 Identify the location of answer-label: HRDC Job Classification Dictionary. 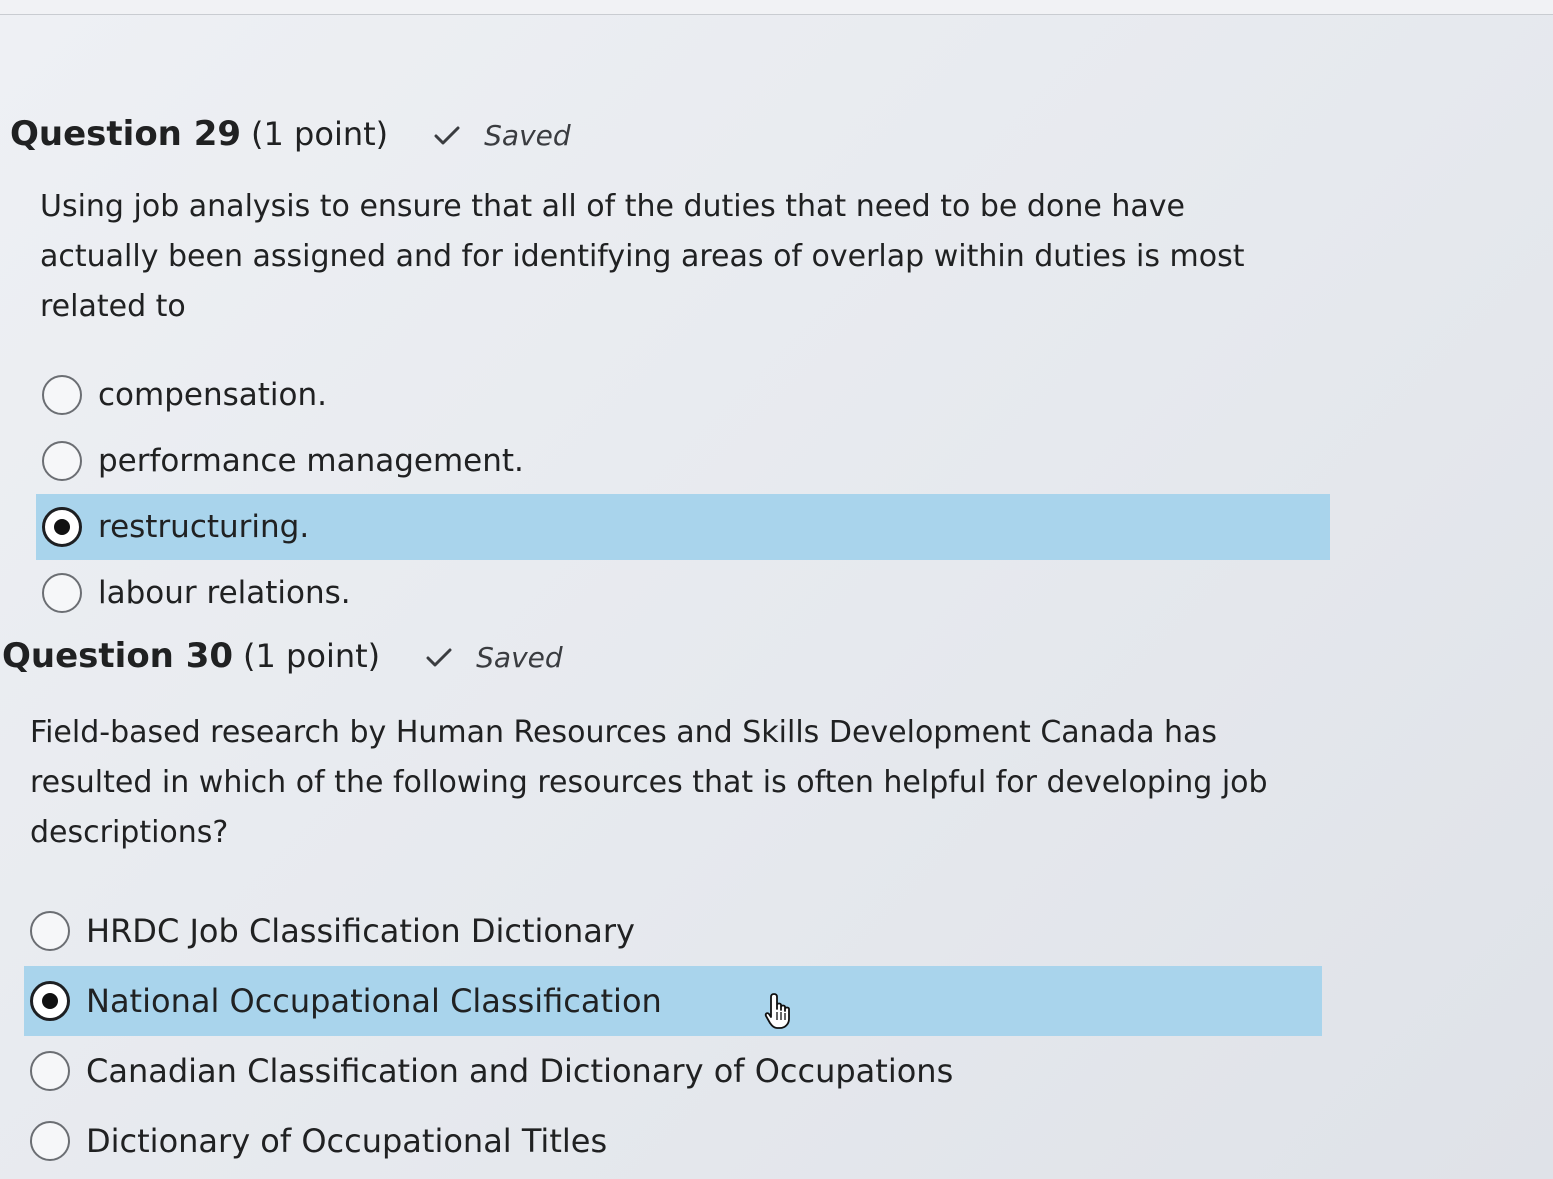
(360, 931).